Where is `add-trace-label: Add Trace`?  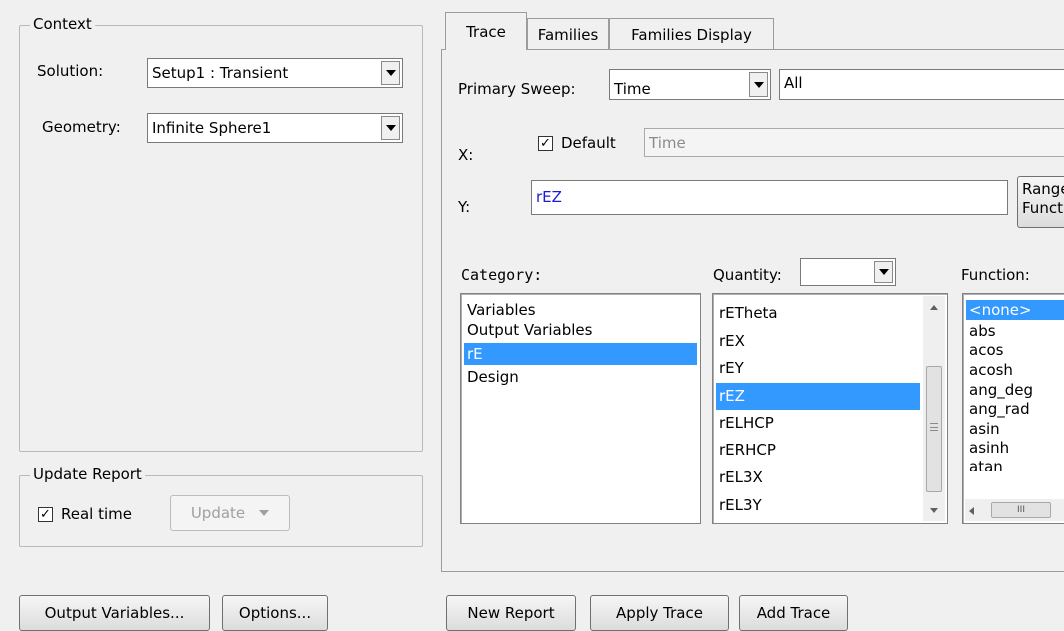 add-trace-label: Add Trace is located at coordinates (793, 613).